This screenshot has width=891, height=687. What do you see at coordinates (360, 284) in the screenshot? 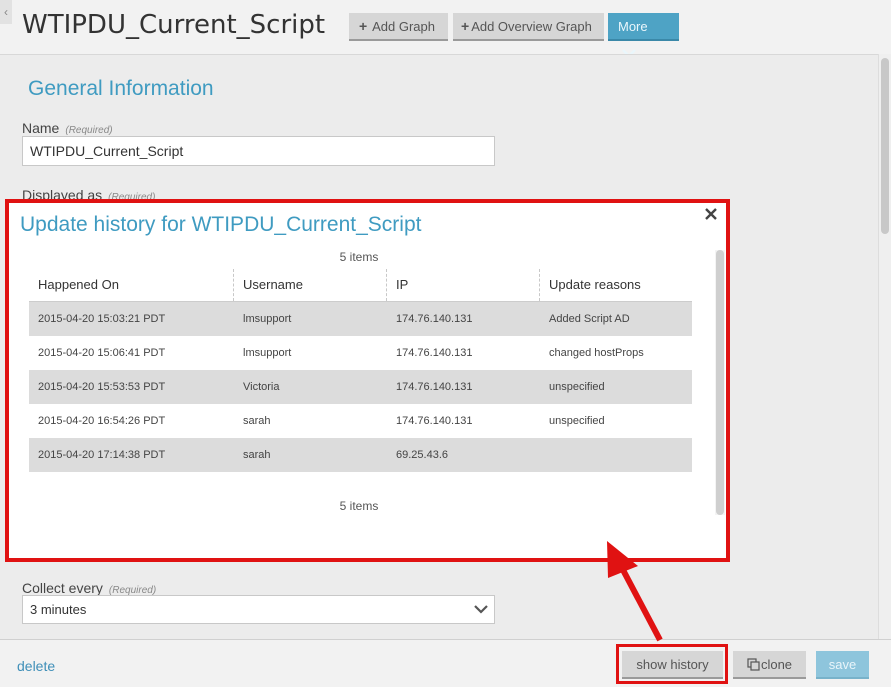
I see `table-header: Happened On Username IP Update reasons` at bounding box center [360, 284].